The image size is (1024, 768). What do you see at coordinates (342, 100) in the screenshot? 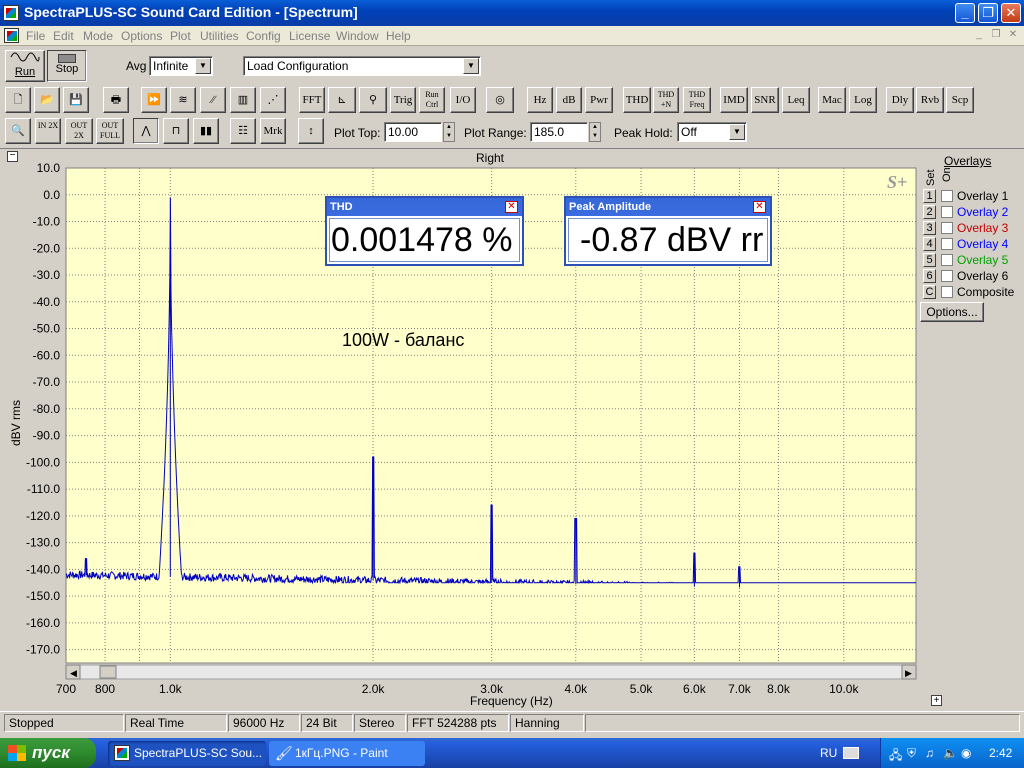
I see `plot-axes-icon: ⊾` at bounding box center [342, 100].